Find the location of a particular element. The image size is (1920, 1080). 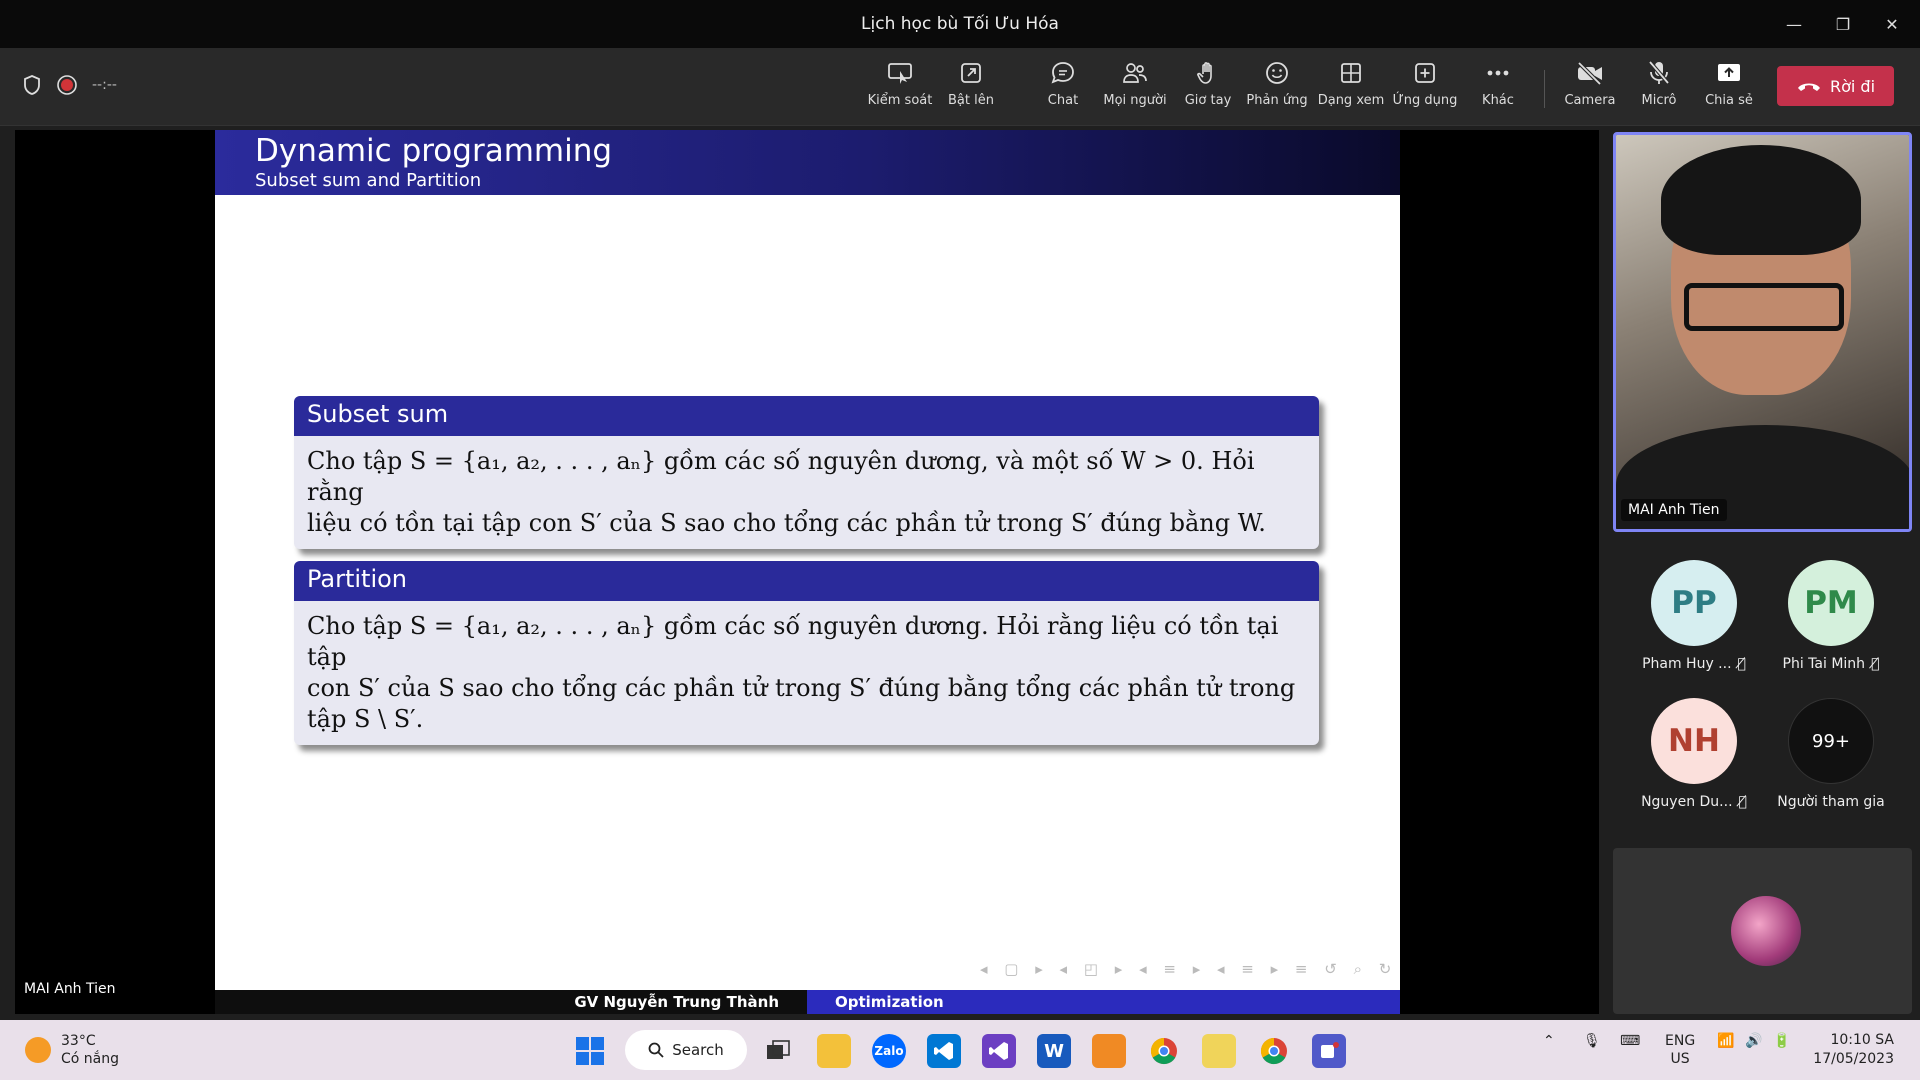

camera-button: Camera is located at coordinates (1590, 89).